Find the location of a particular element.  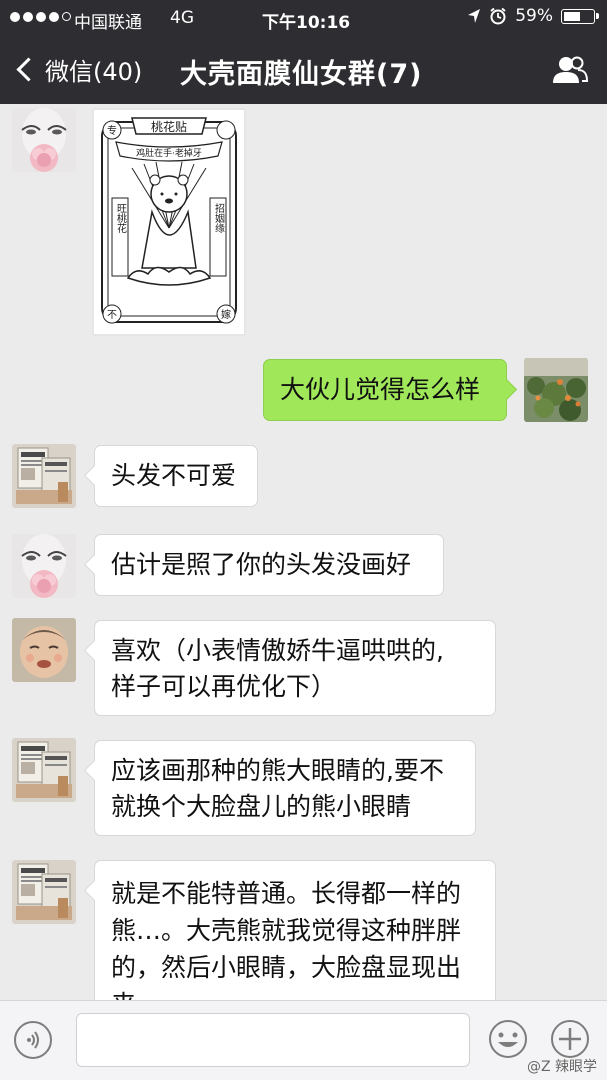

message-bubble-incoming: 头发不可爱 is located at coordinates (176, 476).